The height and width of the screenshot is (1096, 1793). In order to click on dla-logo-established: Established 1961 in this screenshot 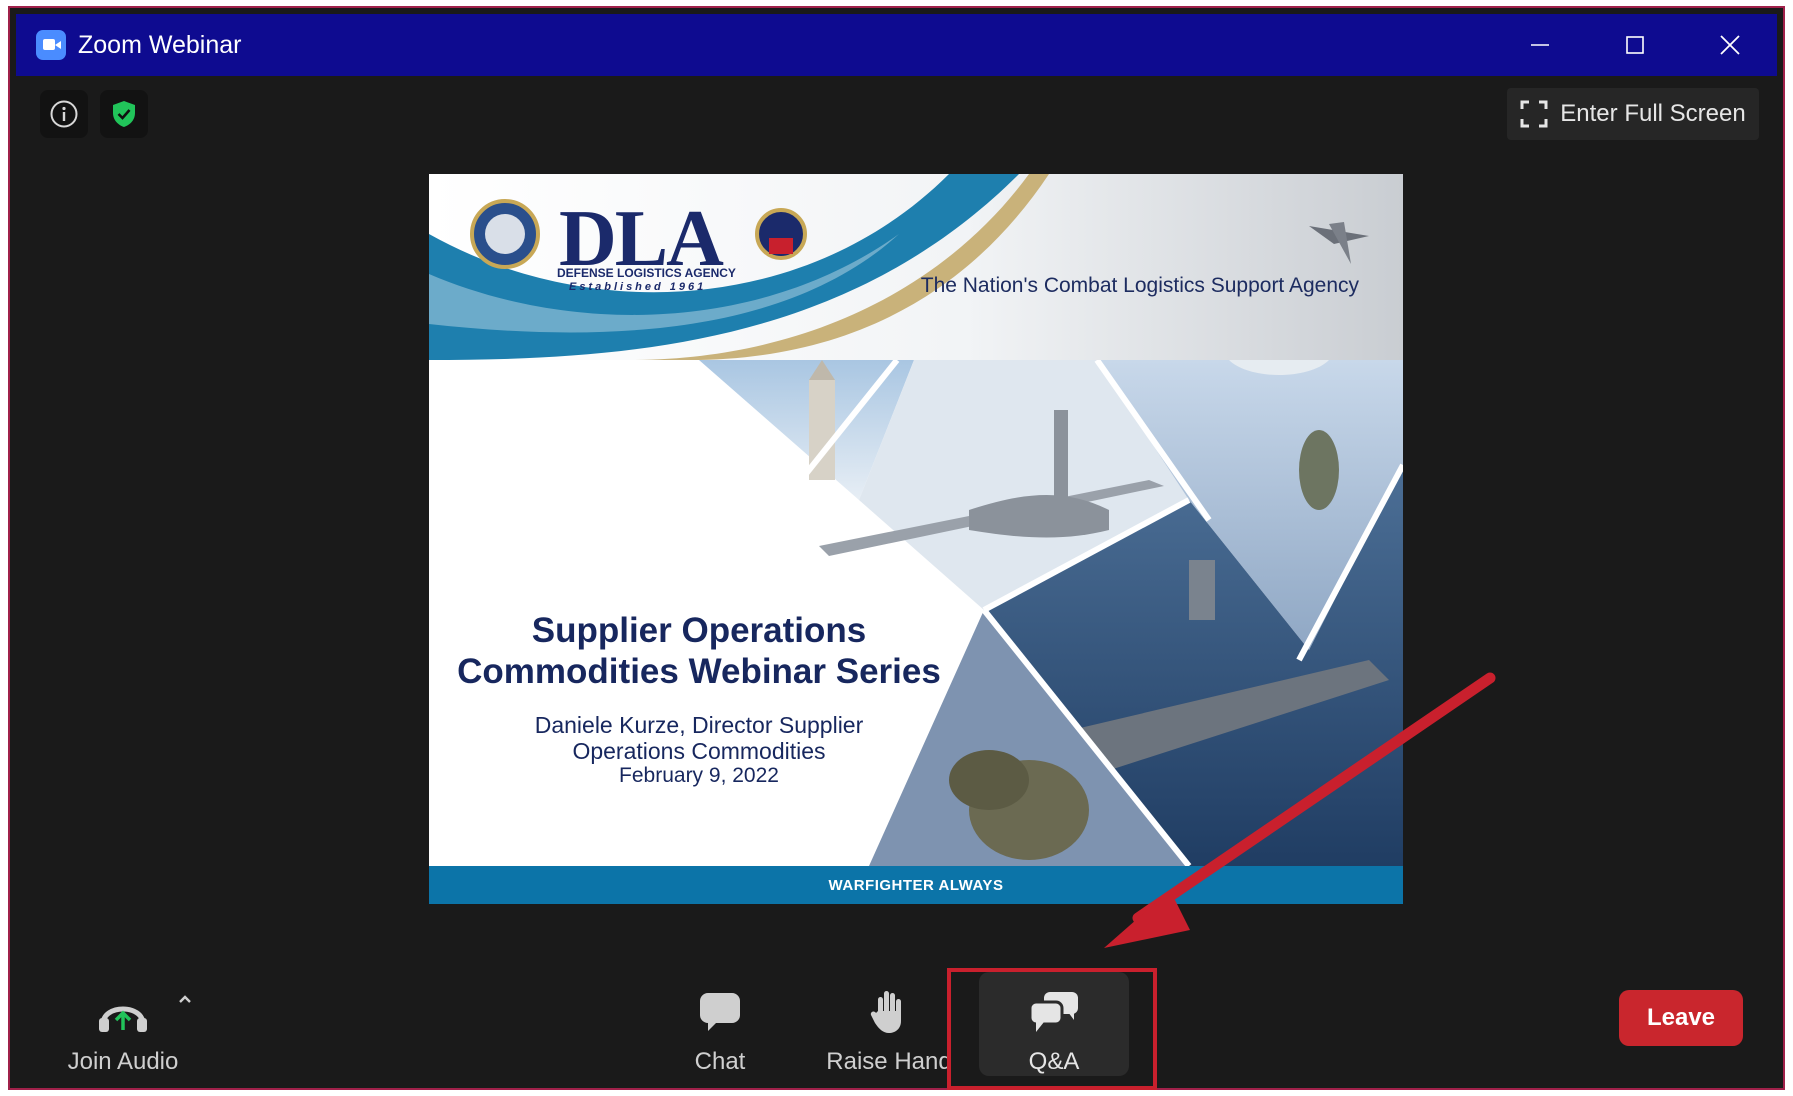, I will do `click(638, 287)`.